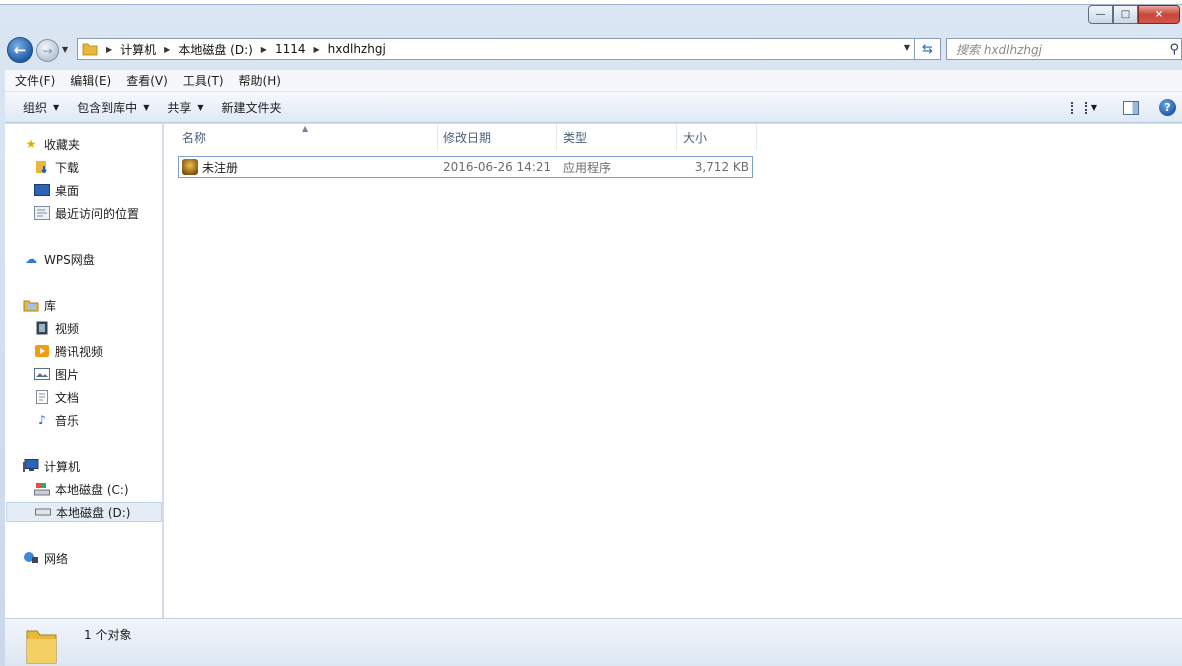 This screenshot has height=666, width=1182. What do you see at coordinates (67, 167) in the screenshot?
I see `nav-downloads-label: 下载` at bounding box center [67, 167].